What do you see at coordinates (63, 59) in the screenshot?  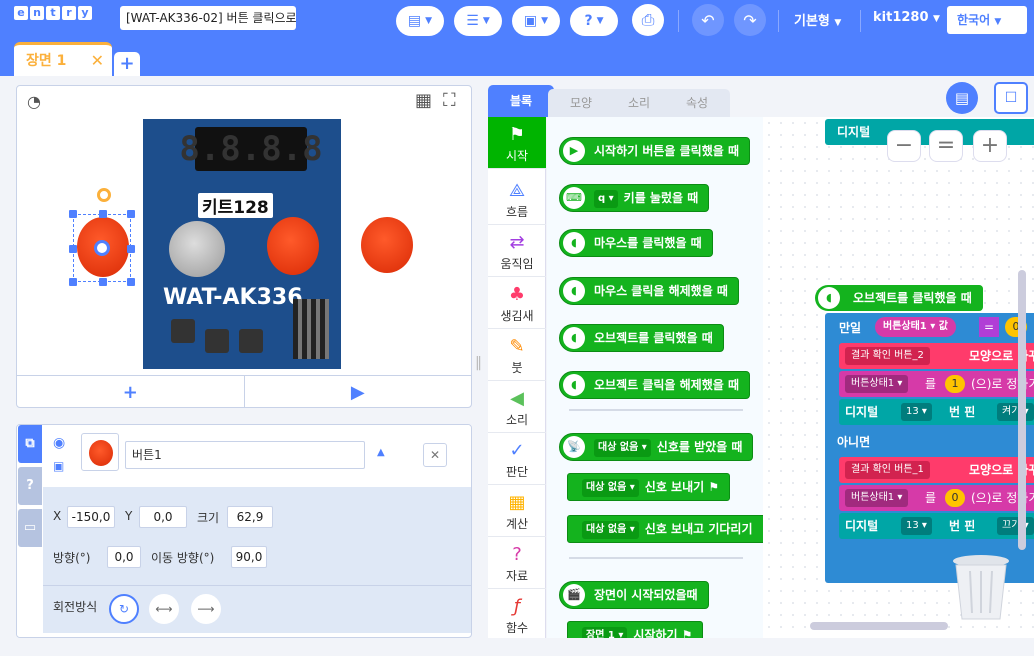 I see `scene-tab: 장면 1 ✕` at bounding box center [63, 59].